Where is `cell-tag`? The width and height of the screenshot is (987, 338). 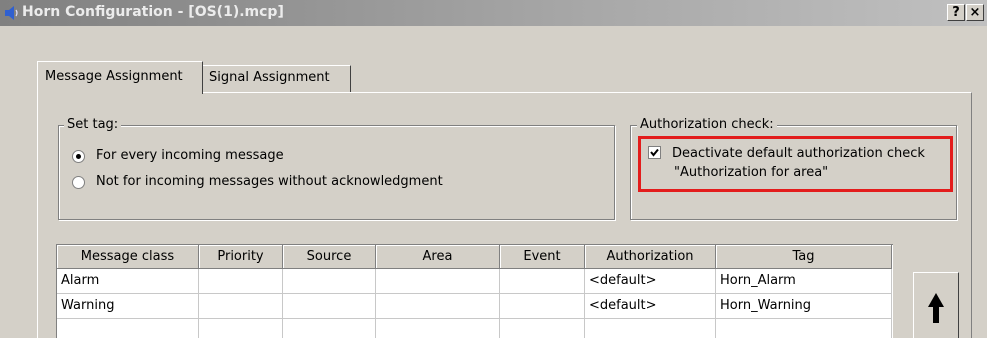
cell-tag is located at coordinates (804, 328).